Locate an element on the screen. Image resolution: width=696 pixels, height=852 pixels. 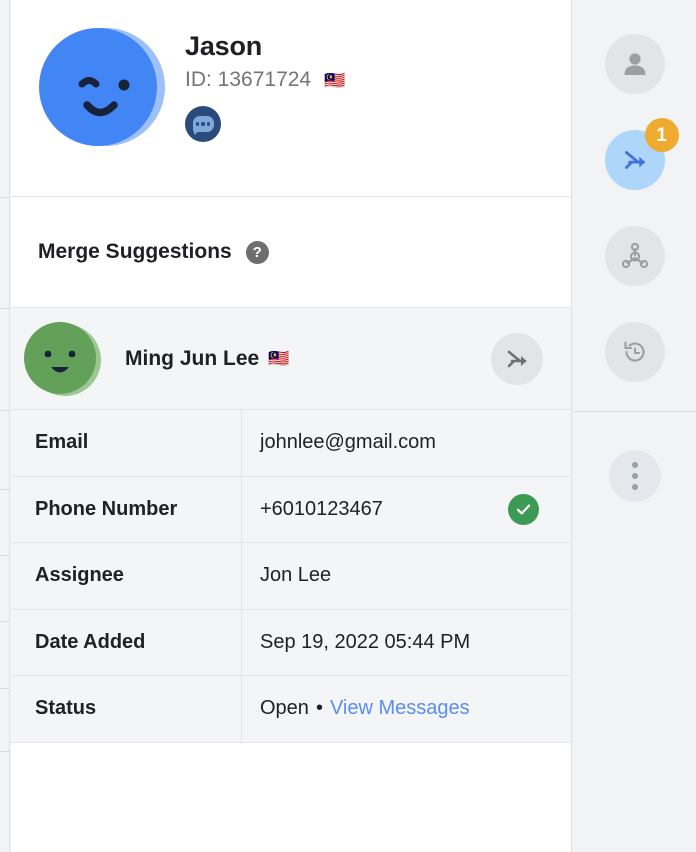
rail-button-merge: 1 is located at coordinates (641, 154).